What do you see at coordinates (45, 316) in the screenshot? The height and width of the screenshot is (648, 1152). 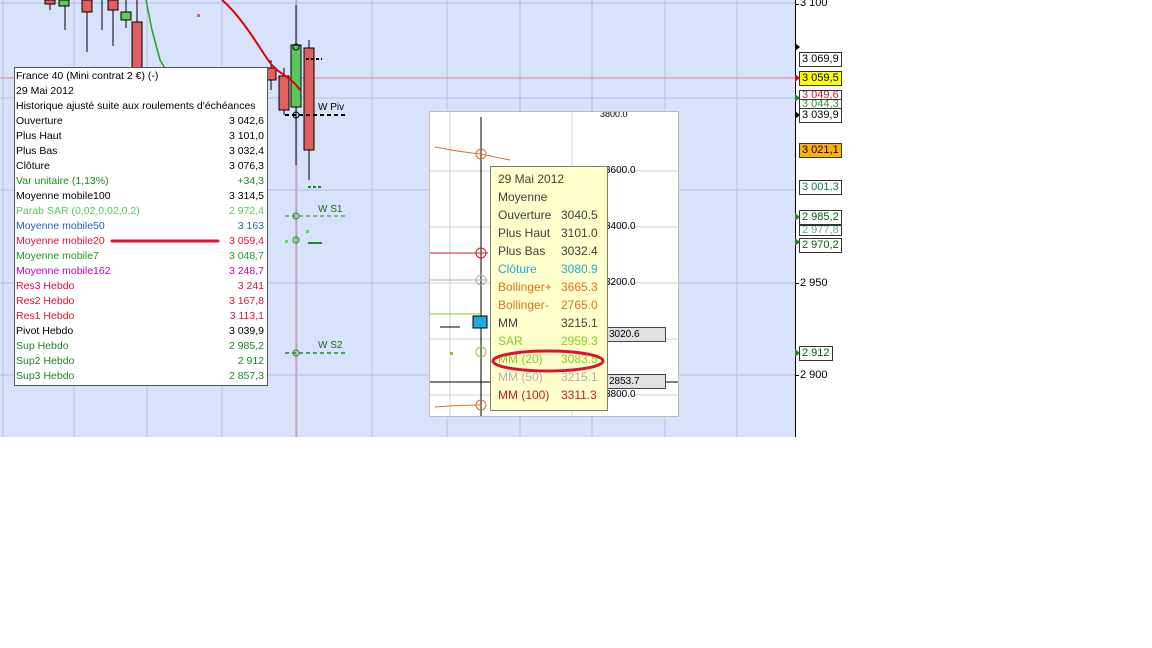 I see `info-row-label: Res1 Hebdo` at bounding box center [45, 316].